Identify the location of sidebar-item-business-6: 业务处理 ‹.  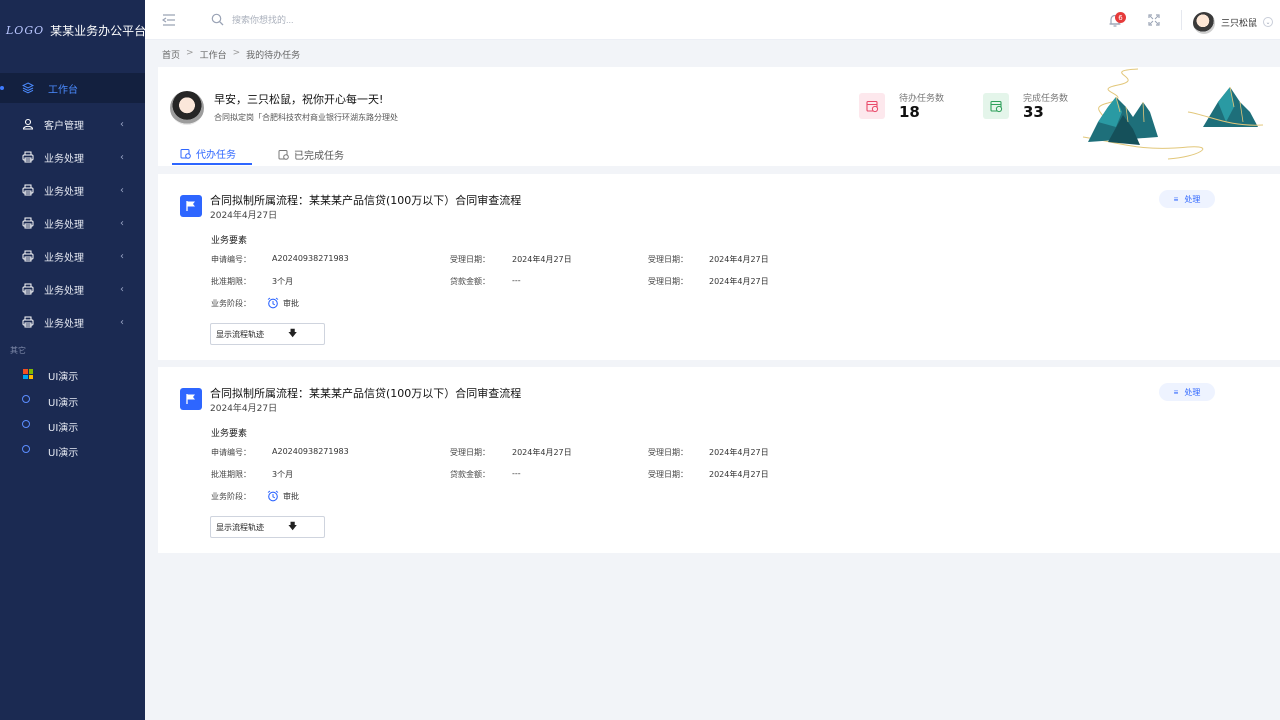
(72, 322).